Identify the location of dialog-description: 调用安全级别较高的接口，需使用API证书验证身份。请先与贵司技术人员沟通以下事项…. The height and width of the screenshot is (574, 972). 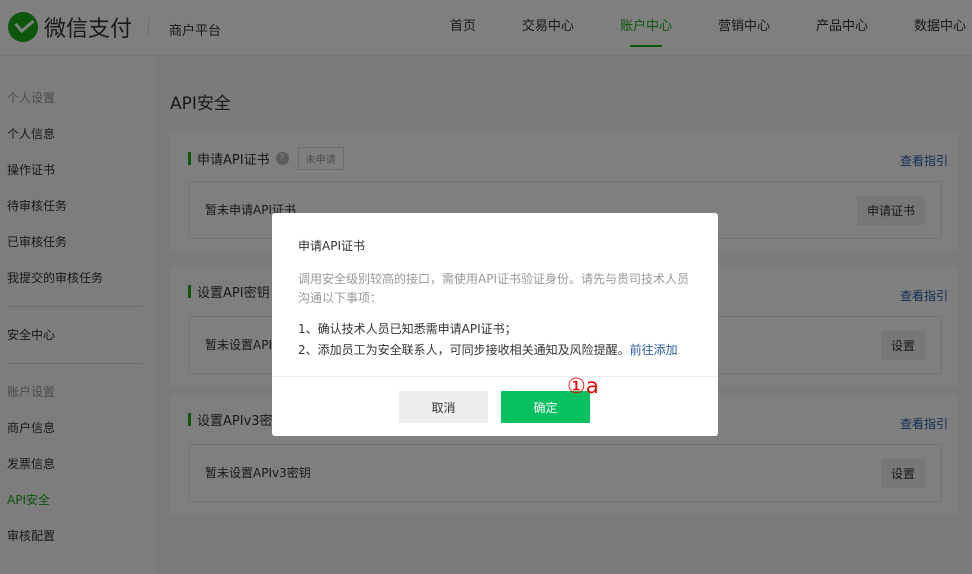
(493, 288).